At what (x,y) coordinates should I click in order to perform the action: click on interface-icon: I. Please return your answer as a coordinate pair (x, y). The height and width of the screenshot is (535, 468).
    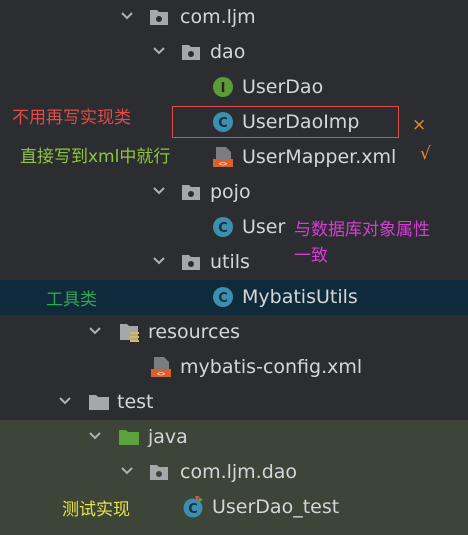
    Looking at the image, I should click on (223, 87).